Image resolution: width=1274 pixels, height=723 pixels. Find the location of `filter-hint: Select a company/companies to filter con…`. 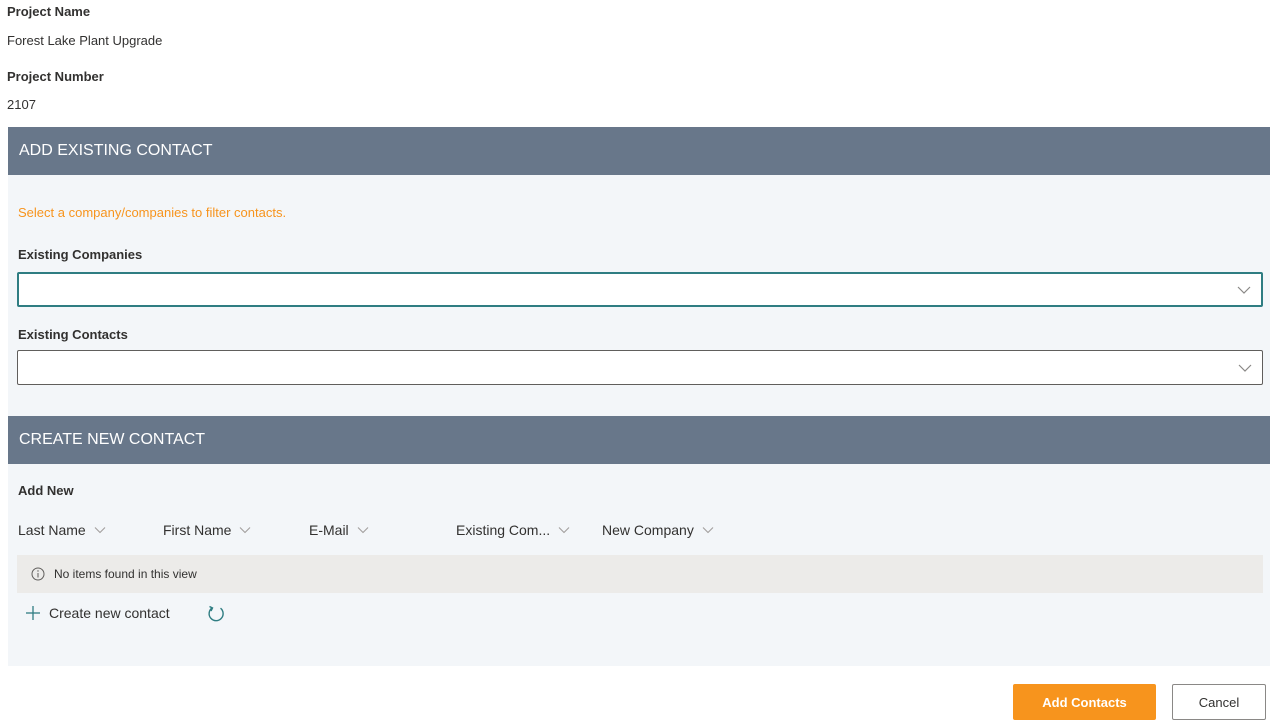

filter-hint: Select a company/companies to filter con… is located at coordinates (152, 212).